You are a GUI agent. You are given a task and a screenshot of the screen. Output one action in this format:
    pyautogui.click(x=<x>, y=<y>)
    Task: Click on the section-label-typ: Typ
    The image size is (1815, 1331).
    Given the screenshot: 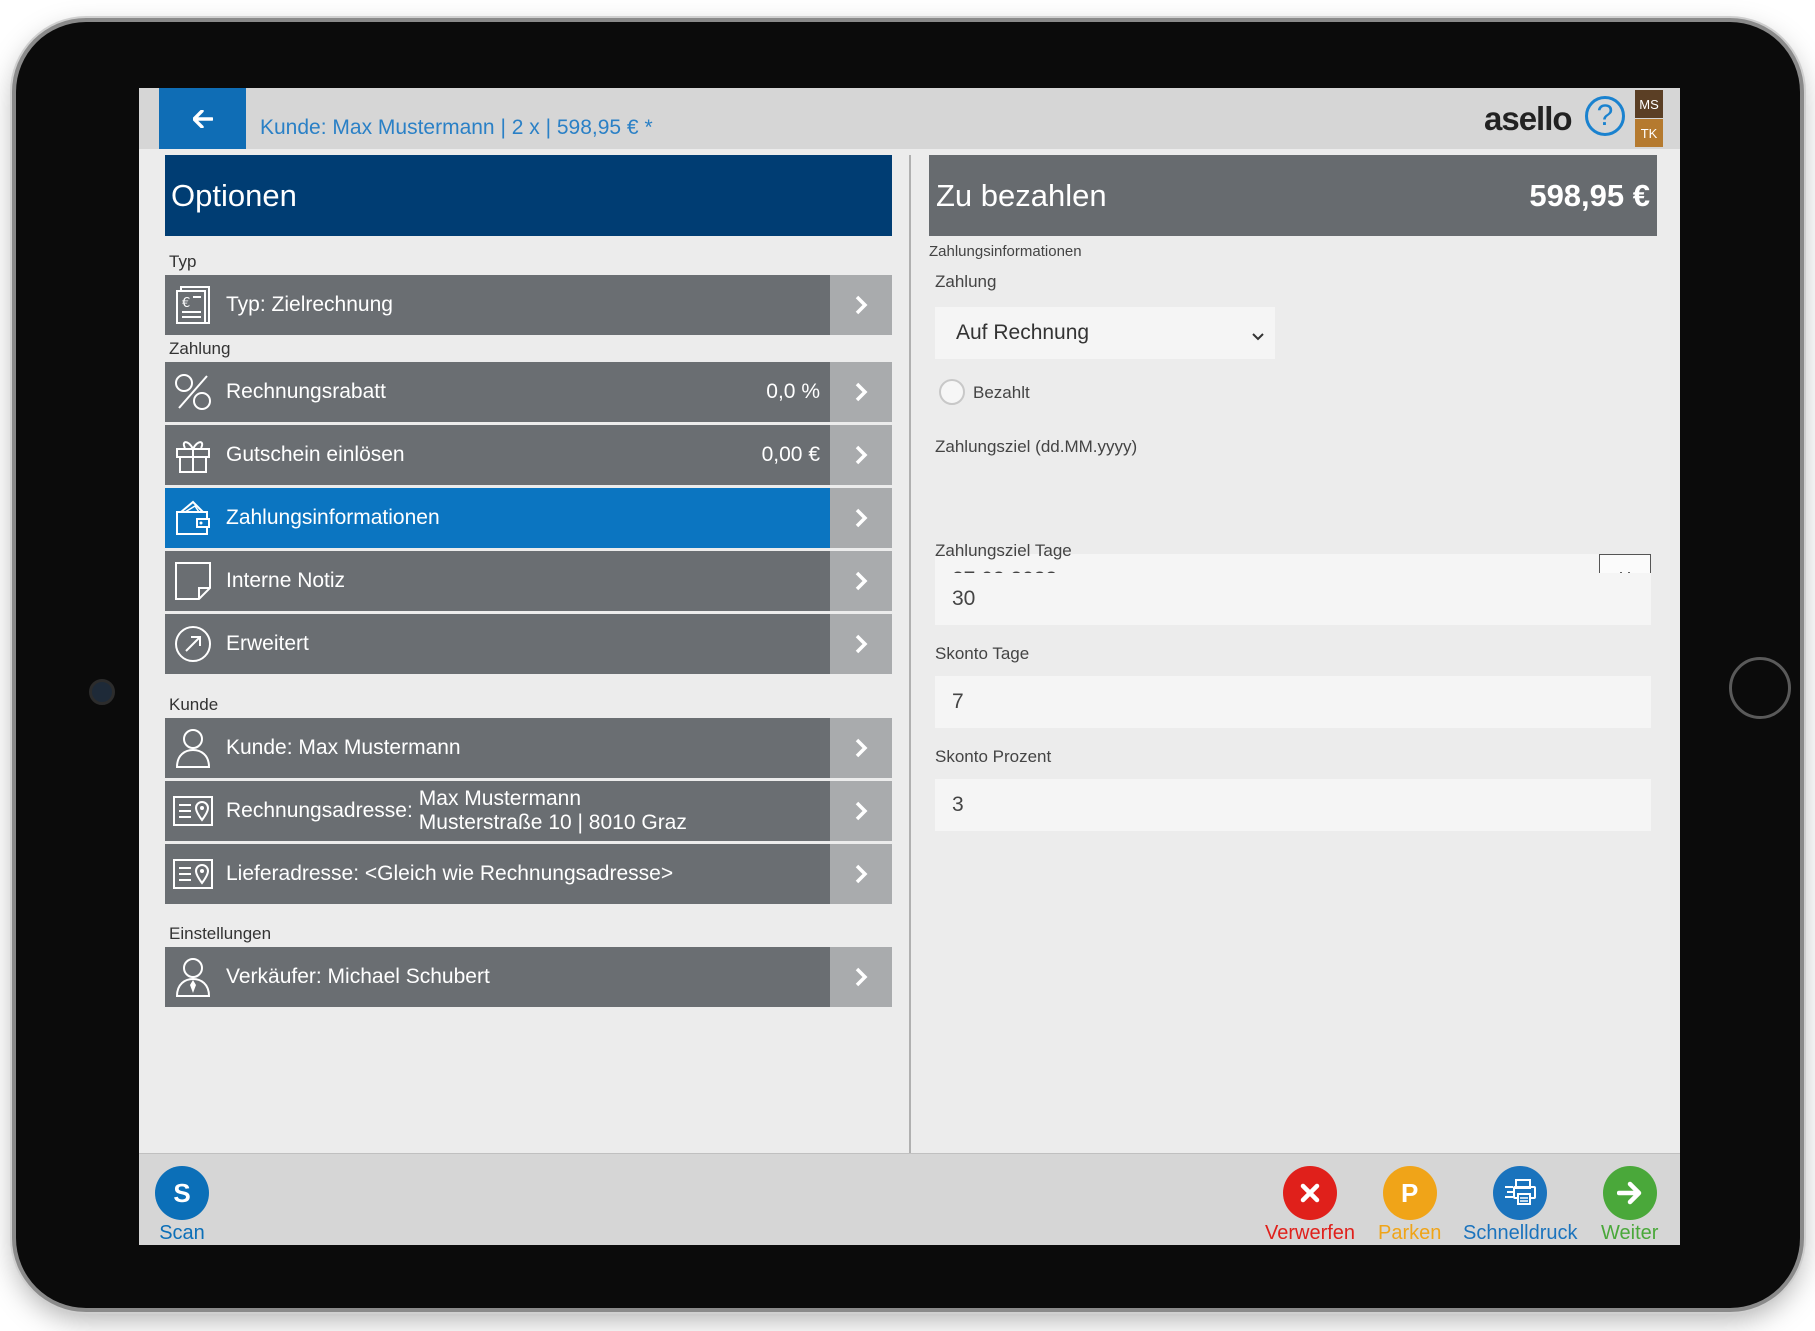 What is the action you would take?
    pyautogui.click(x=183, y=261)
    